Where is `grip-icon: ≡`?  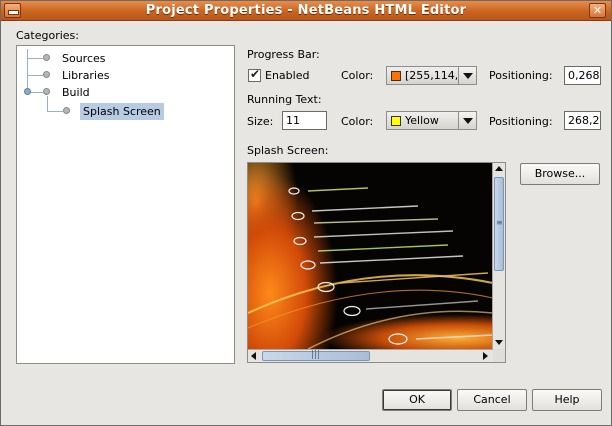
grip-icon: ≡ is located at coordinates (499, 222).